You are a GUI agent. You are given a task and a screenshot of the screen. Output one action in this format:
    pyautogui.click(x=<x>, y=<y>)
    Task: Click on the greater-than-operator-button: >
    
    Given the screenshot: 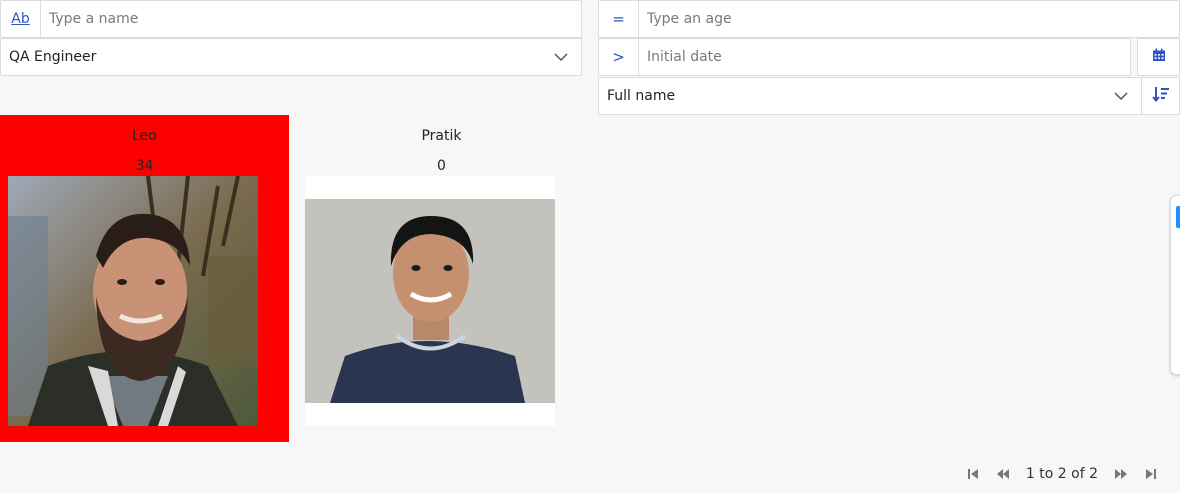 What is the action you would take?
    pyautogui.click(x=619, y=57)
    